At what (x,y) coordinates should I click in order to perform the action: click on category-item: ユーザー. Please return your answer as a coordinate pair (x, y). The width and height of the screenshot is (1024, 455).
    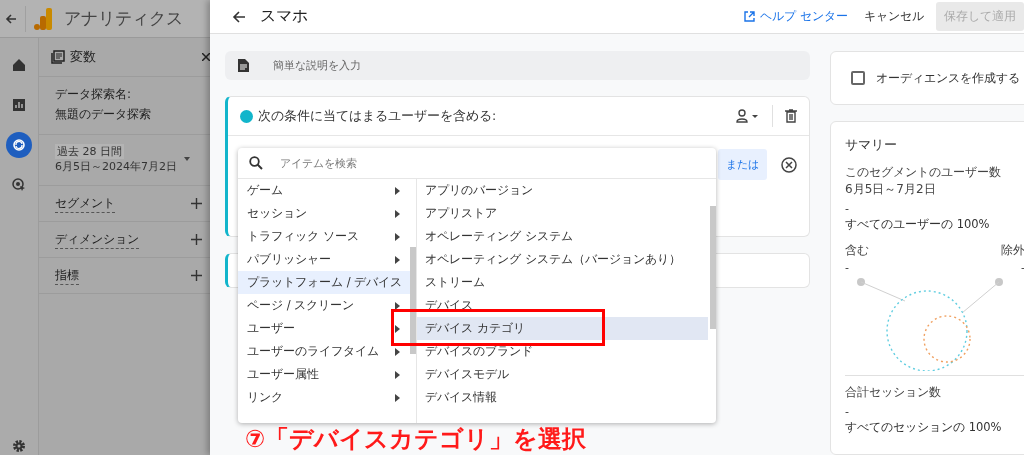
    Looking at the image, I should click on (324, 328).